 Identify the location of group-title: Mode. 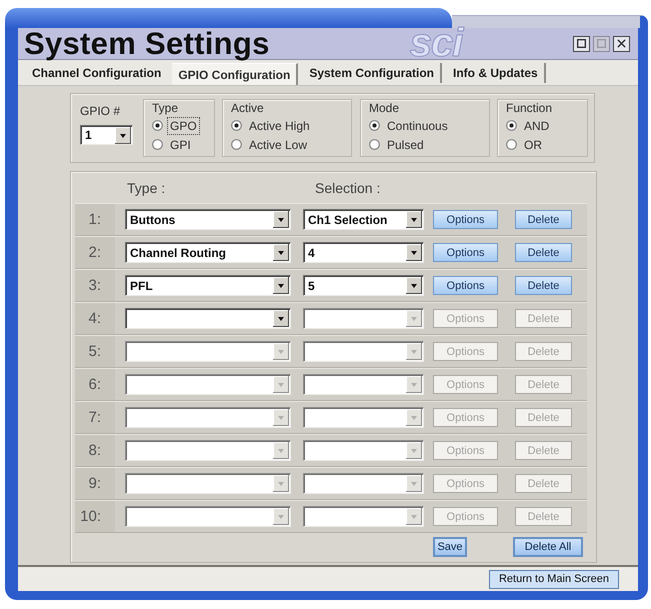
(384, 108).